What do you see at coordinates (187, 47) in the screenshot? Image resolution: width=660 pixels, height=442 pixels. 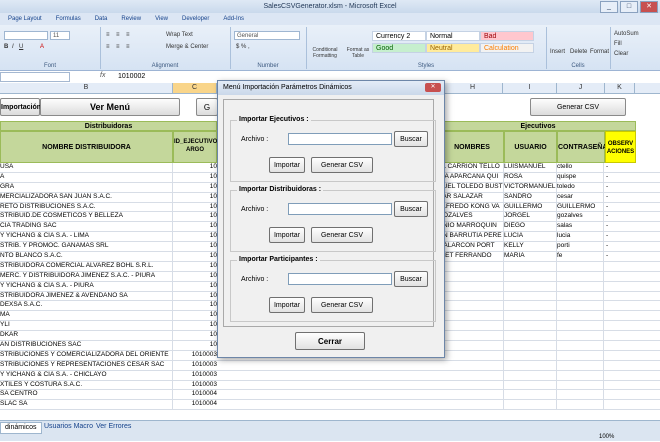 I see `merge-center-button: Merge & Center` at bounding box center [187, 47].